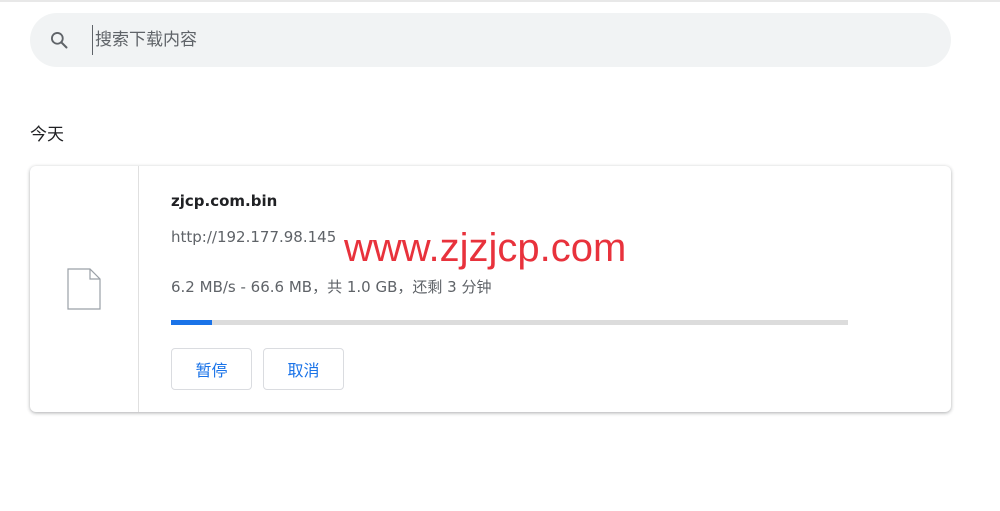 This screenshot has height=511, width=1000. I want to click on download-icon-area, so click(84, 289).